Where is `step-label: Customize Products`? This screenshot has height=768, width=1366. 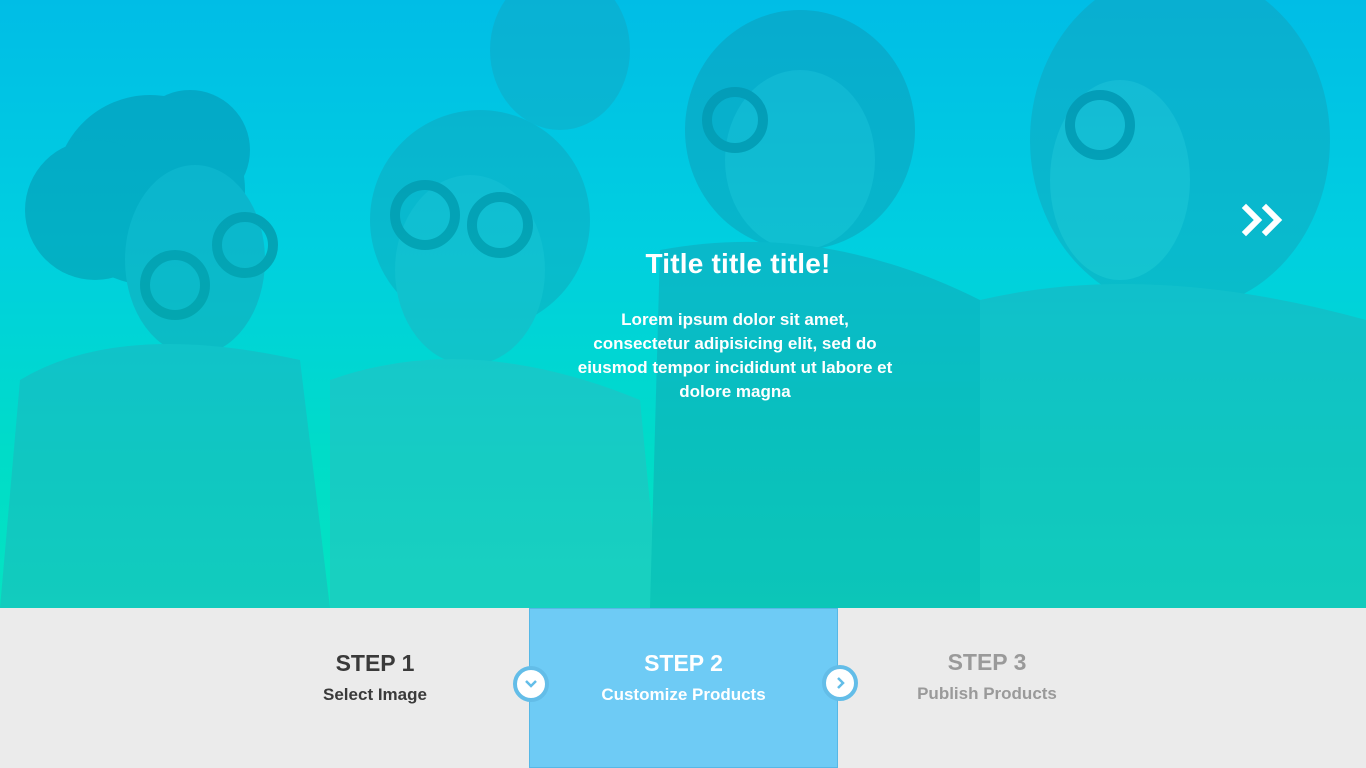 step-label: Customize Products is located at coordinates (683, 694).